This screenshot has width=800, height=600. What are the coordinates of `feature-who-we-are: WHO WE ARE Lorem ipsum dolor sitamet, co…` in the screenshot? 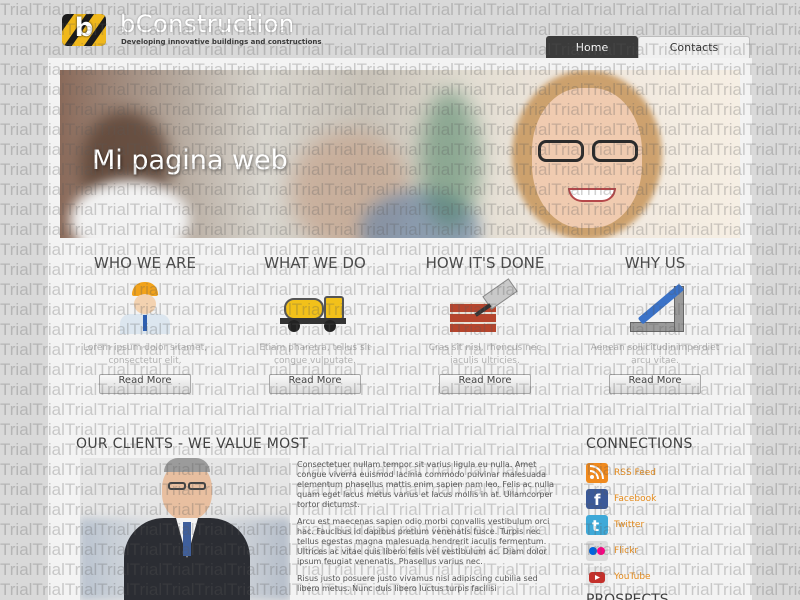 It's located at (145, 319).